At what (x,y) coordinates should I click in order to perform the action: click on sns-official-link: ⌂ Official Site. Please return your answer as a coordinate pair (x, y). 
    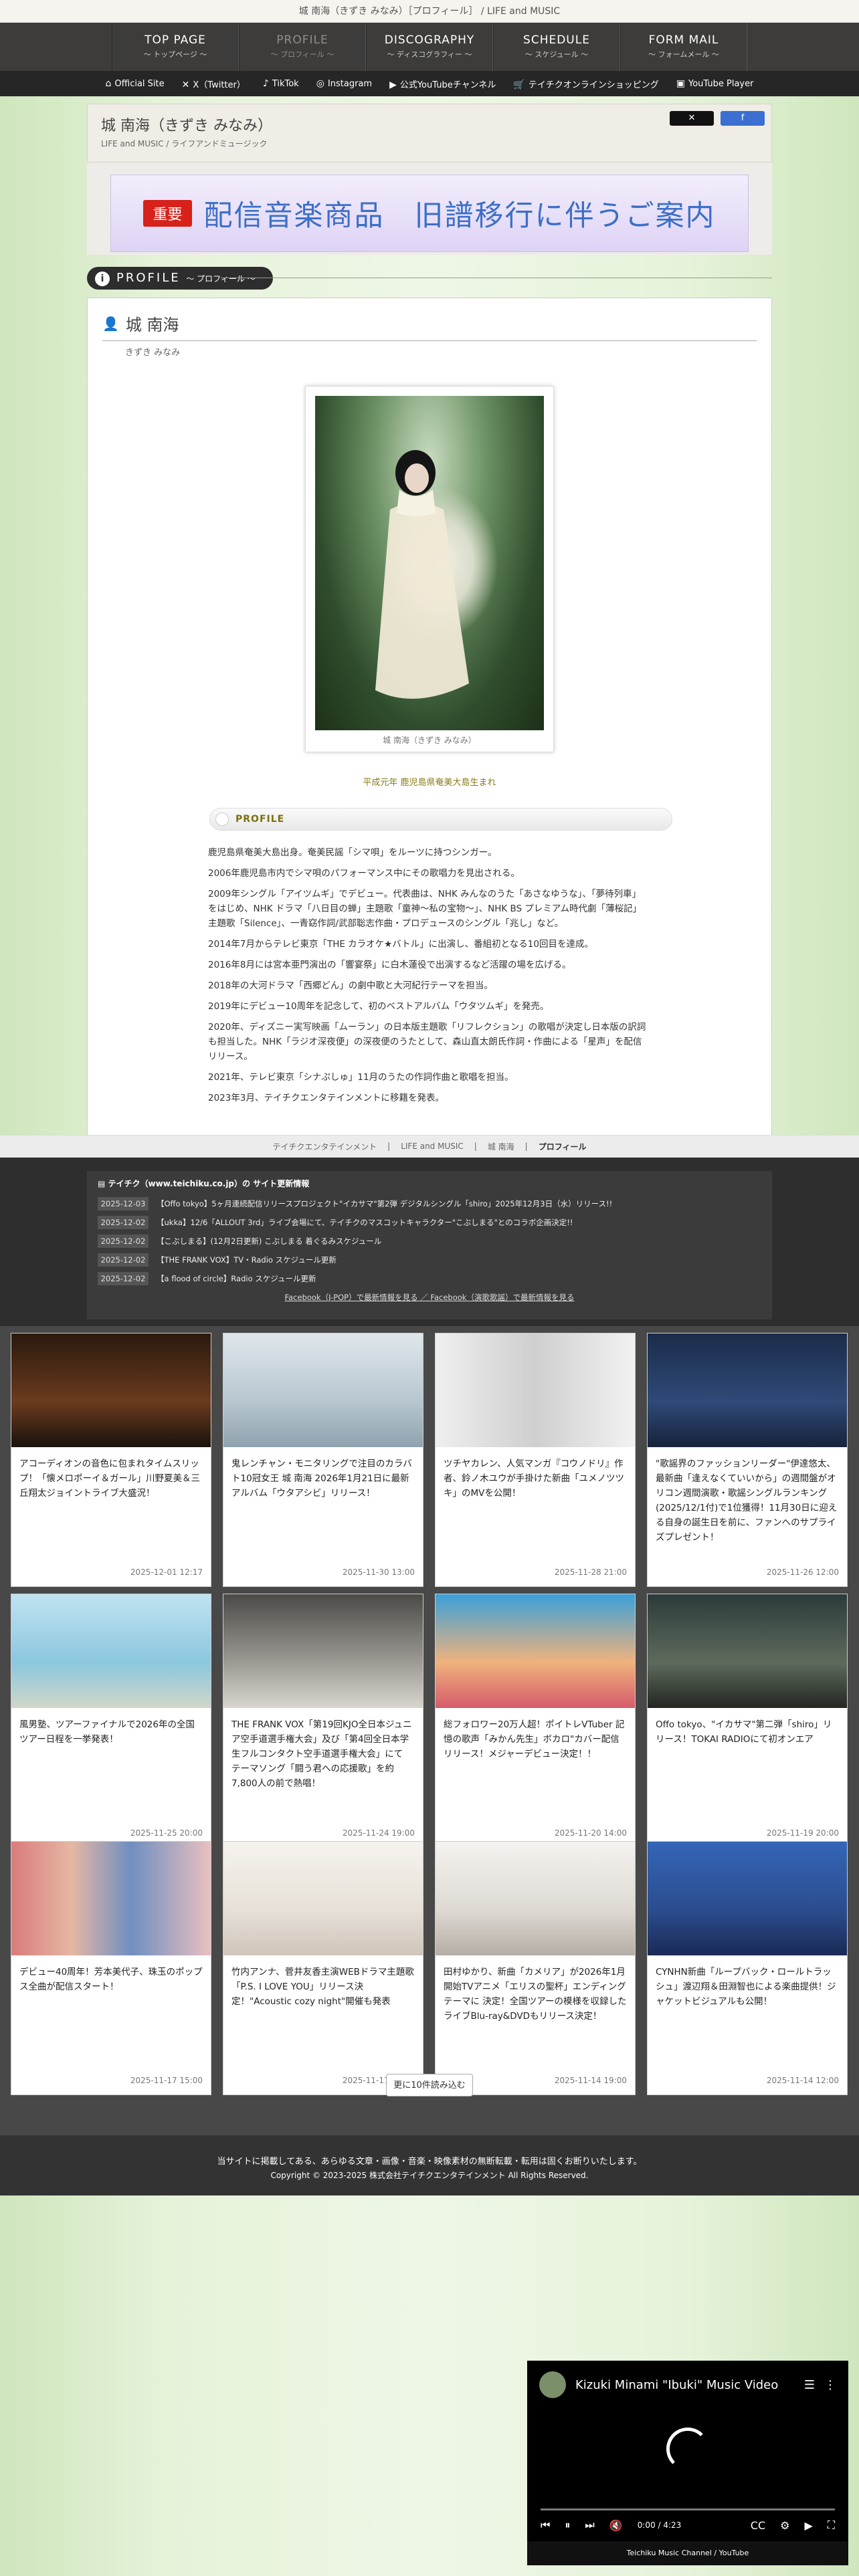
    Looking at the image, I should click on (136, 83).